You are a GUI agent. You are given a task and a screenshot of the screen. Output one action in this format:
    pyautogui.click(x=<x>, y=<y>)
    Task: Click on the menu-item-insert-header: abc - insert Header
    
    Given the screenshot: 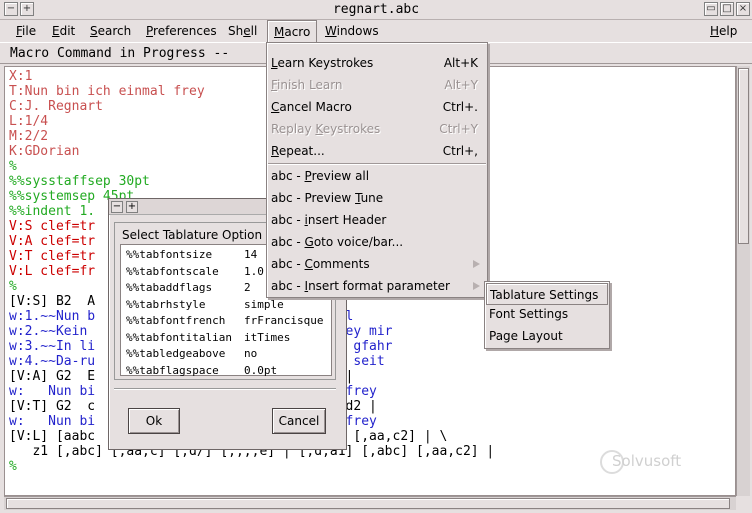 What is the action you would take?
    pyautogui.click(x=377, y=220)
    